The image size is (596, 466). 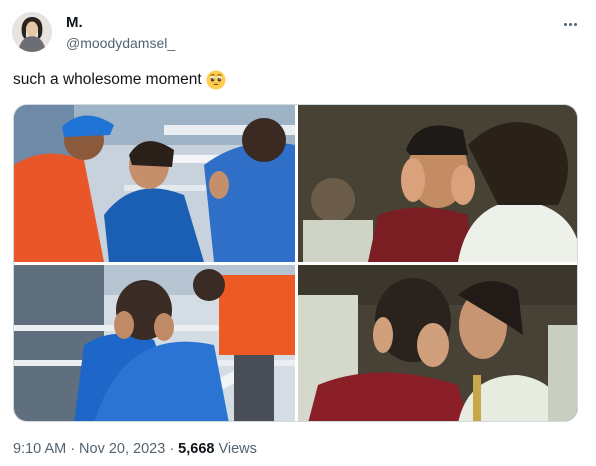 I want to click on author-display-name: M., so click(x=74, y=22).